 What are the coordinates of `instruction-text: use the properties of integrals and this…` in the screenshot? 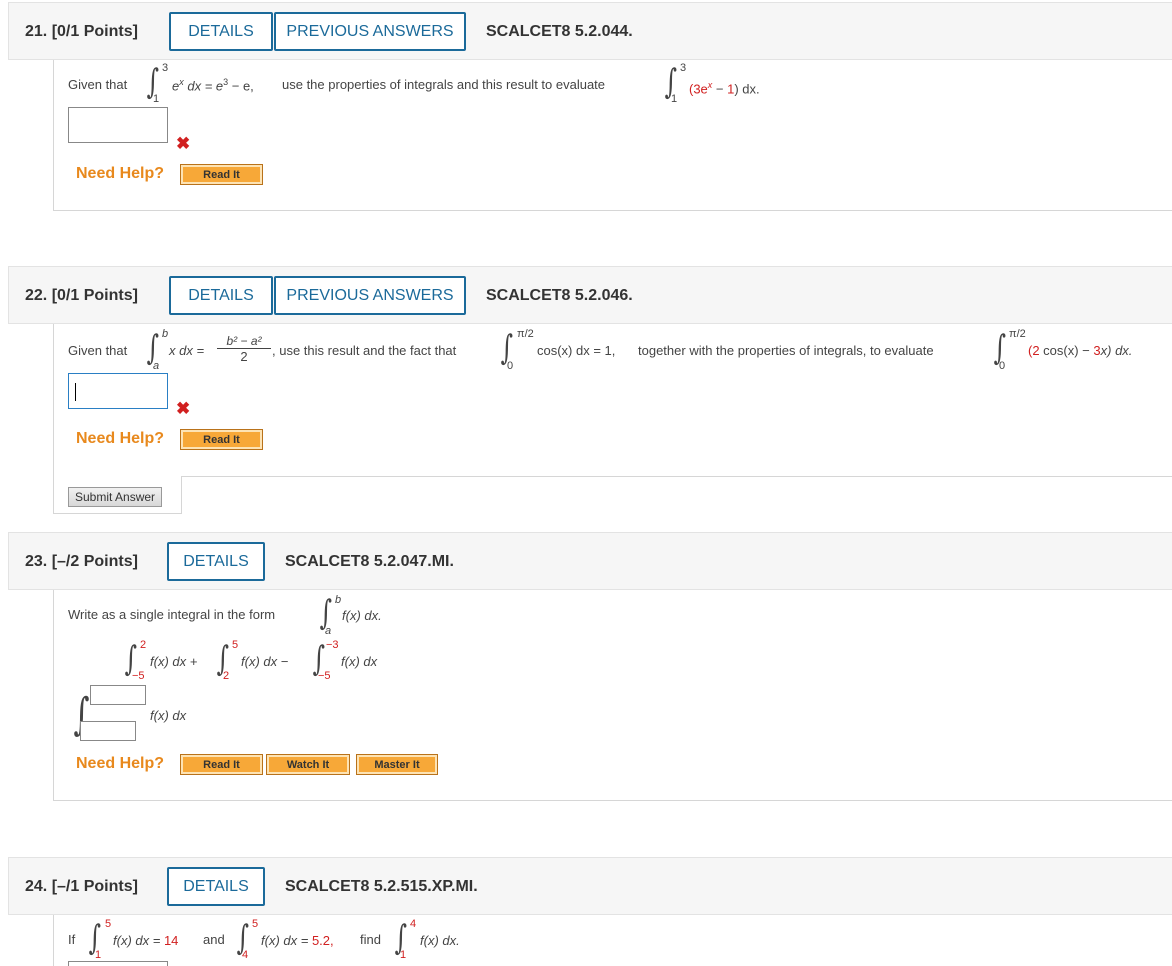 It's located at (444, 84).